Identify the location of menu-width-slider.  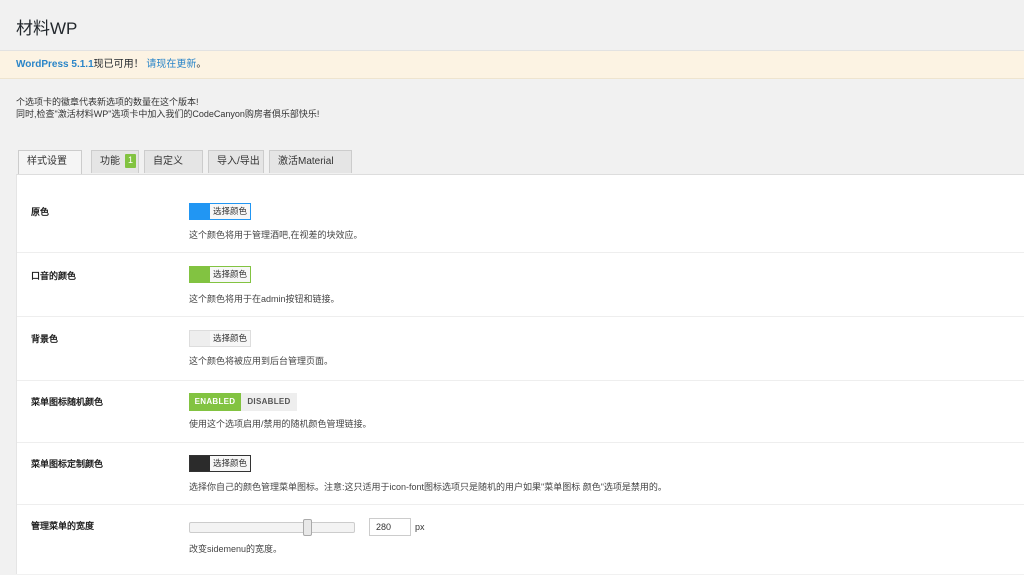
(272, 527).